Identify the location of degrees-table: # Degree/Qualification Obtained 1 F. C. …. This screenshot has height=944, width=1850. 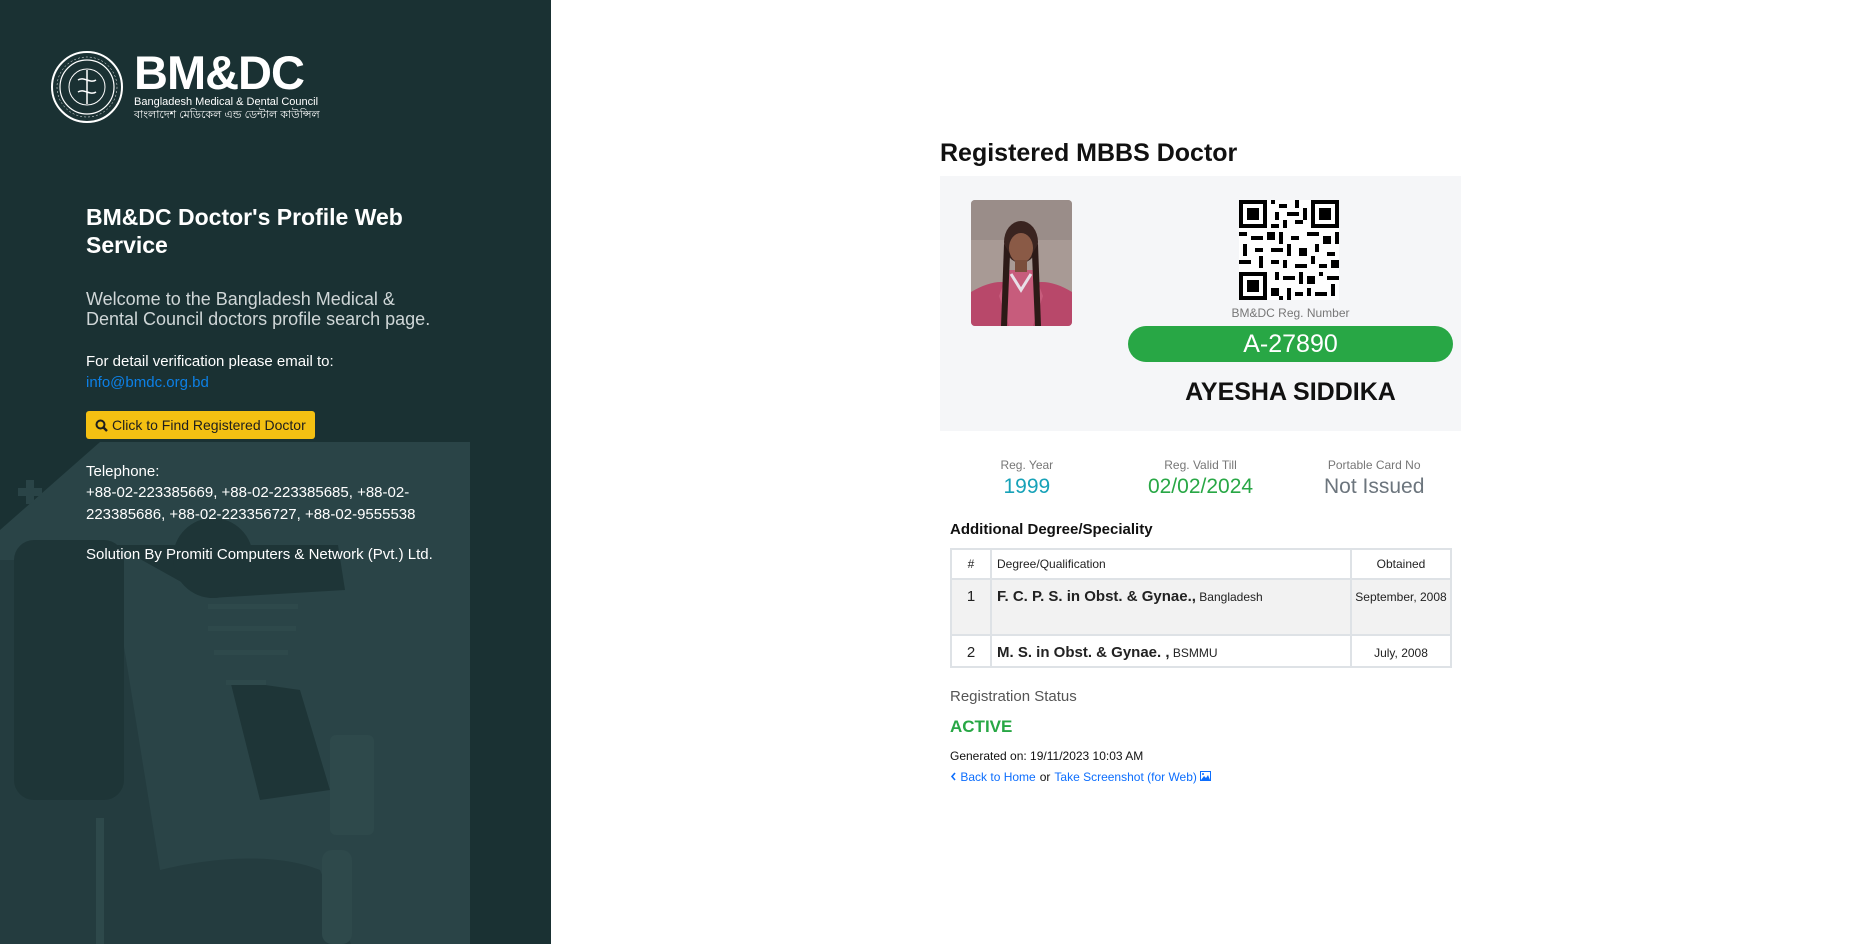
(1201, 608).